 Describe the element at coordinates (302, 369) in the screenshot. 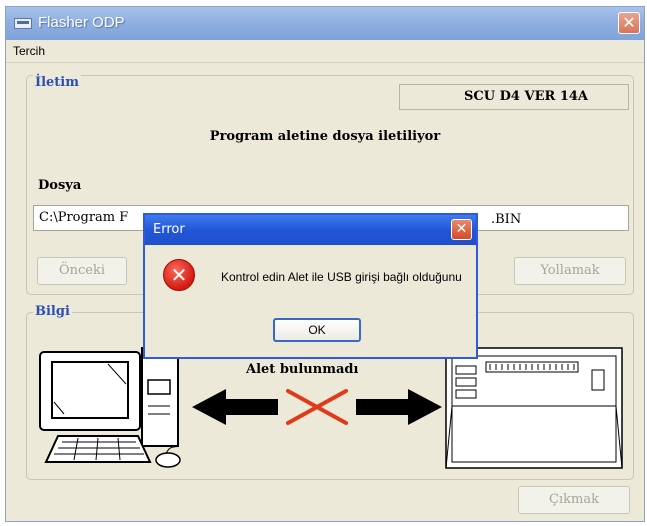

I see `alert-text: Alet bulunmadı` at that location.